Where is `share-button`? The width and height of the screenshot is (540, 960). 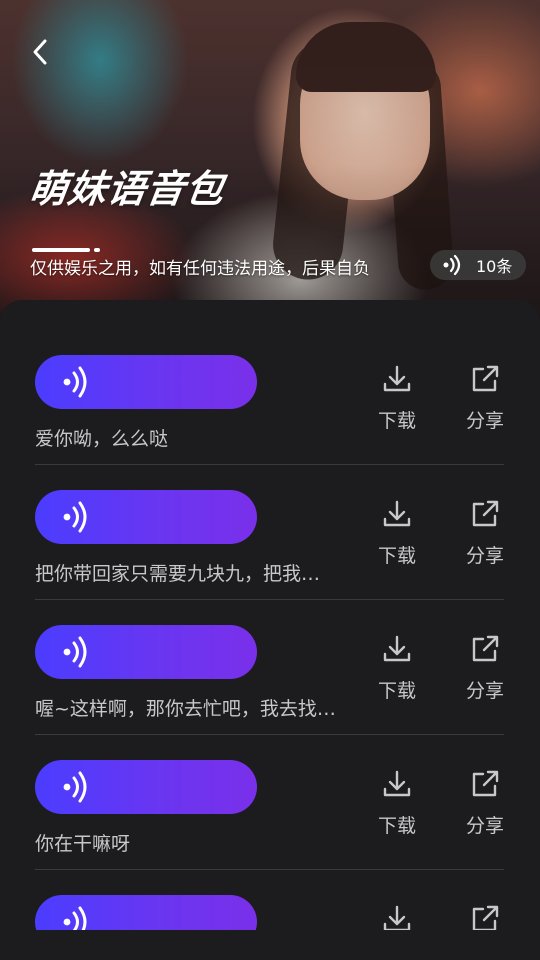
share-button is located at coordinates (485, 917).